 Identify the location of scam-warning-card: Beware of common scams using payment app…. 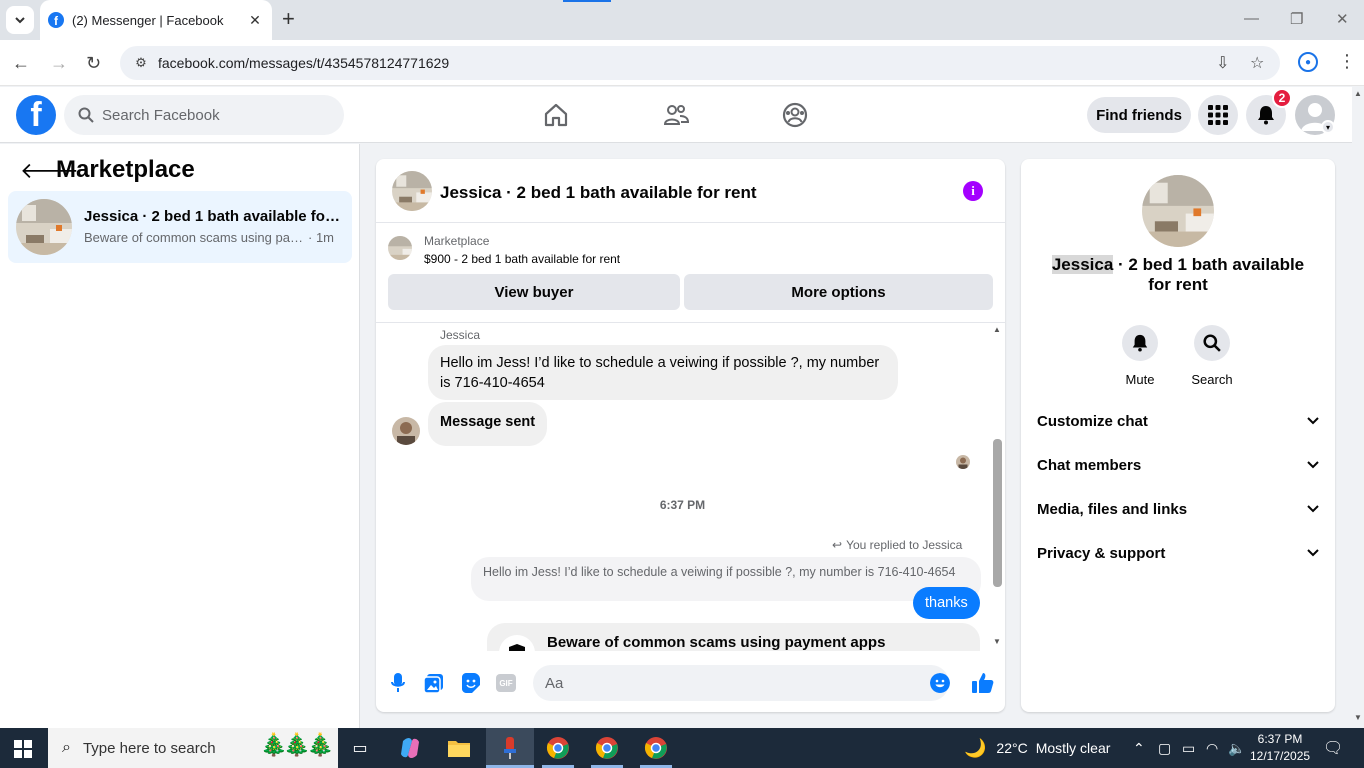
(733, 637).